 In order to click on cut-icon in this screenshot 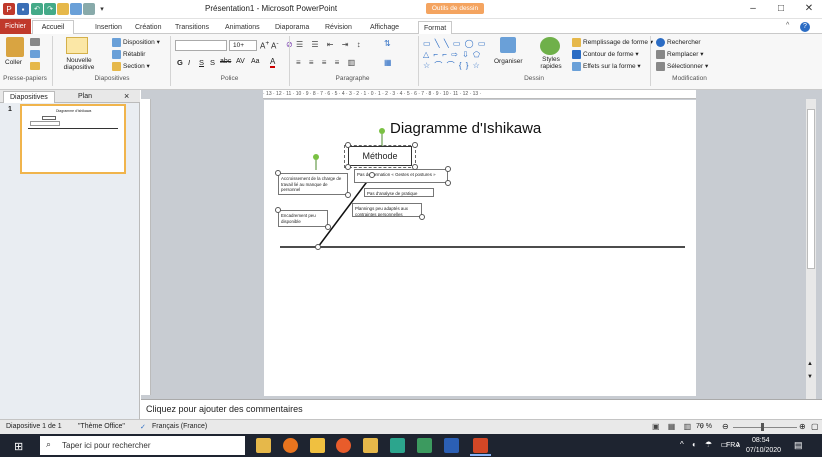, I will do `click(35, 42)`.